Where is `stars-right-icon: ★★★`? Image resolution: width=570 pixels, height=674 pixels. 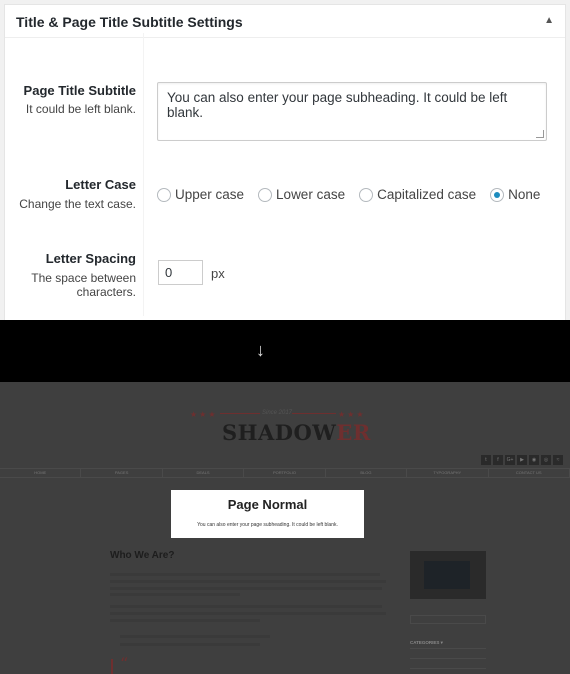 stars-right-icon: ★★★ is located at coordinates (352, 414).